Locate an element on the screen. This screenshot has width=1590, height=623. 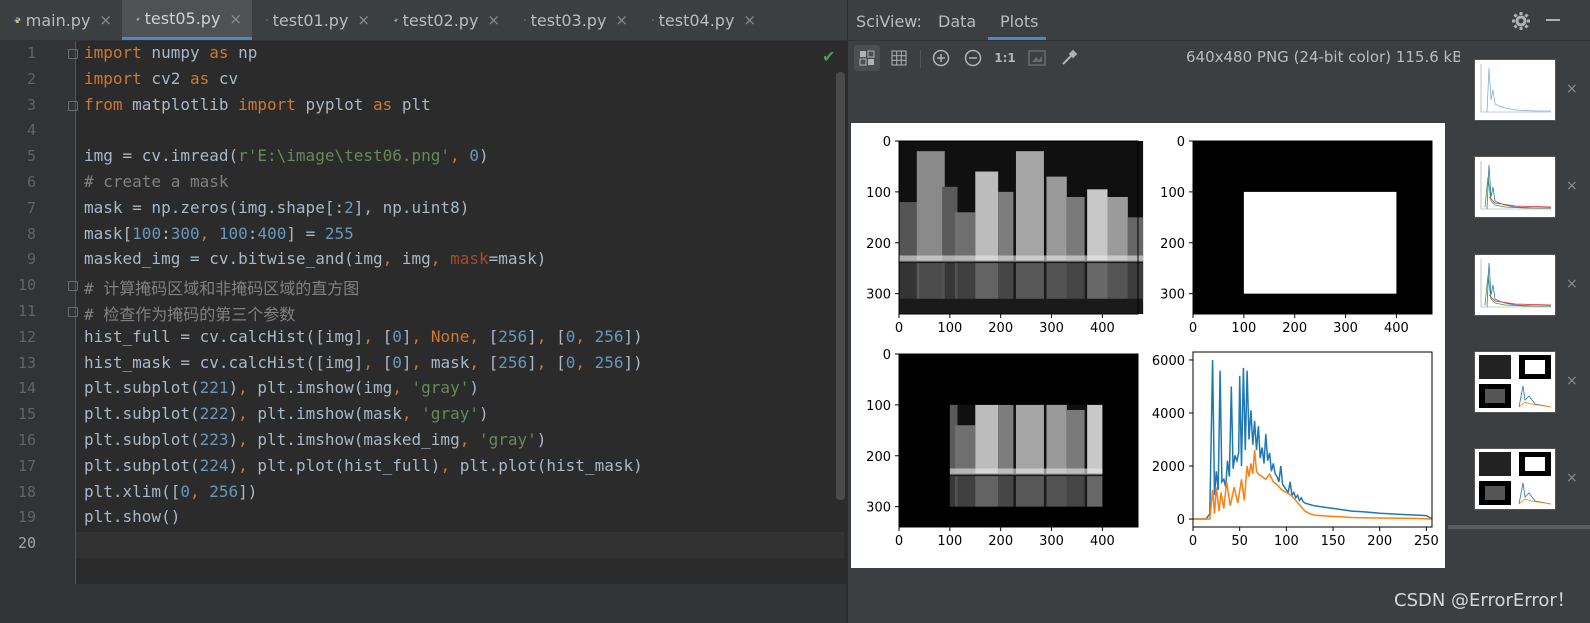
zoom-out-icon is located at coordinates (973, 58).